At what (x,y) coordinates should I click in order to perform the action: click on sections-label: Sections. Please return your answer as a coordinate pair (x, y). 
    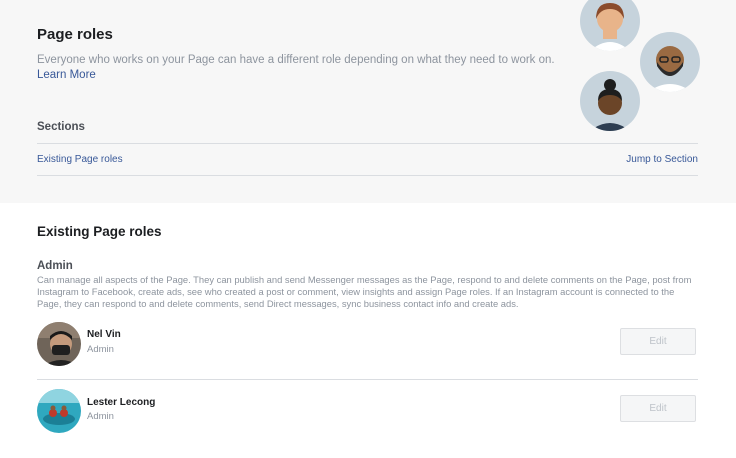
    Looking at the image, I should click on (61, 127).